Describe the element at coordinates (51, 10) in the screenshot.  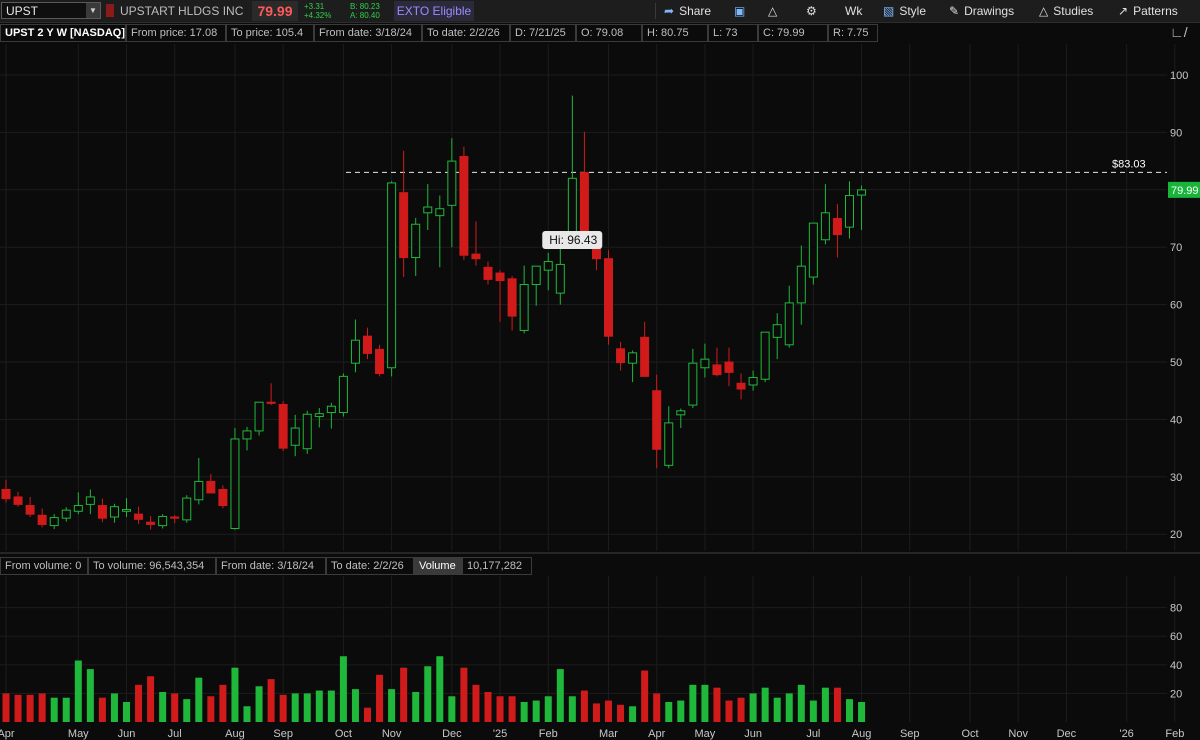
I see `symbol-input: UPST ▼` at that location.